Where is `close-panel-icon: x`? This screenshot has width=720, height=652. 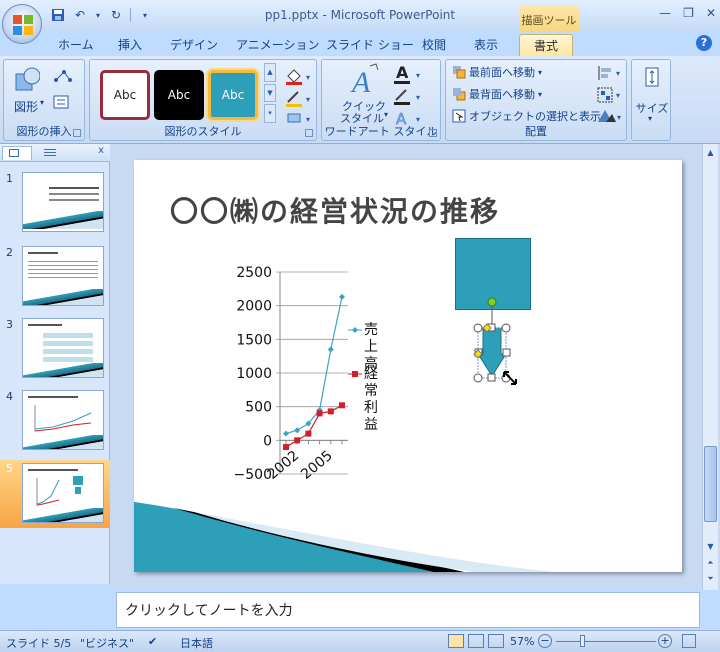 close-panel-icon: x is located at coordinates (101, 150).